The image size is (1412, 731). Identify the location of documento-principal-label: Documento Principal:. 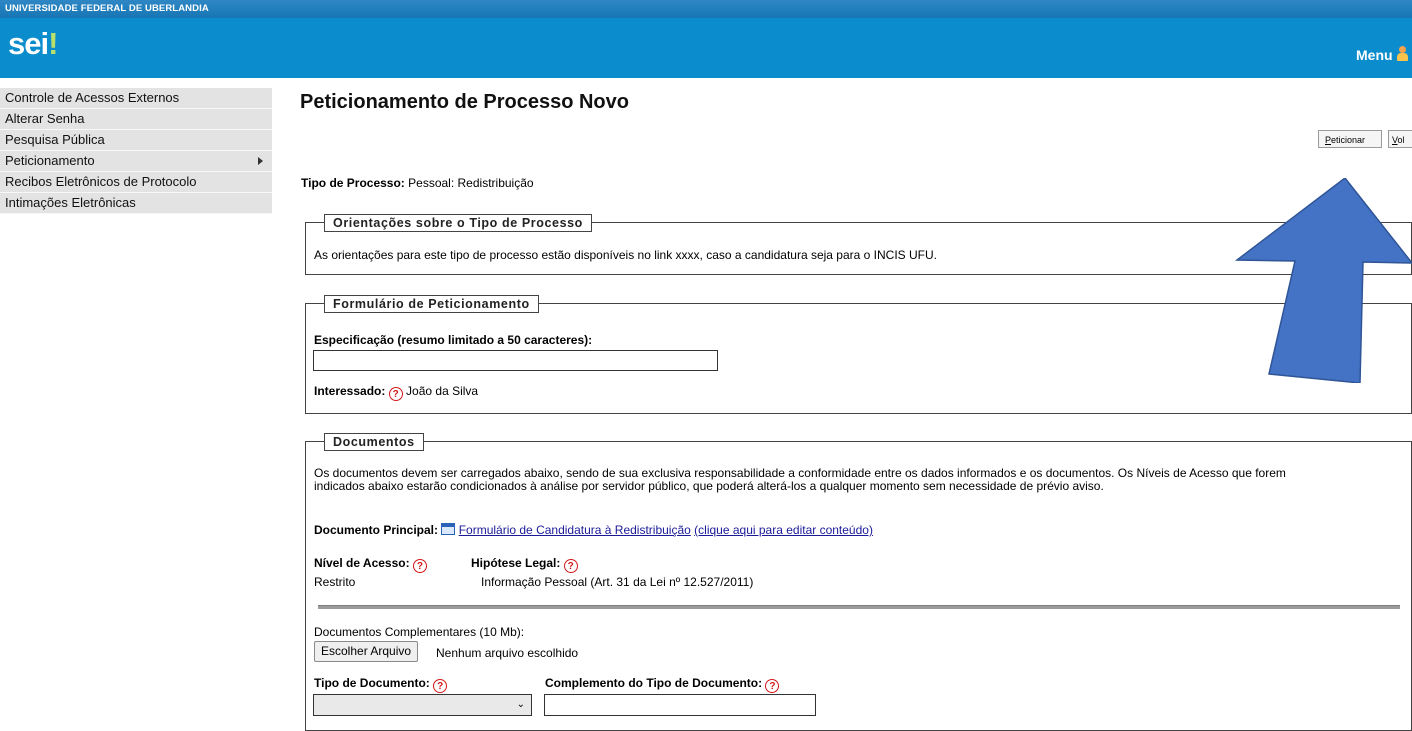
(376, 530).